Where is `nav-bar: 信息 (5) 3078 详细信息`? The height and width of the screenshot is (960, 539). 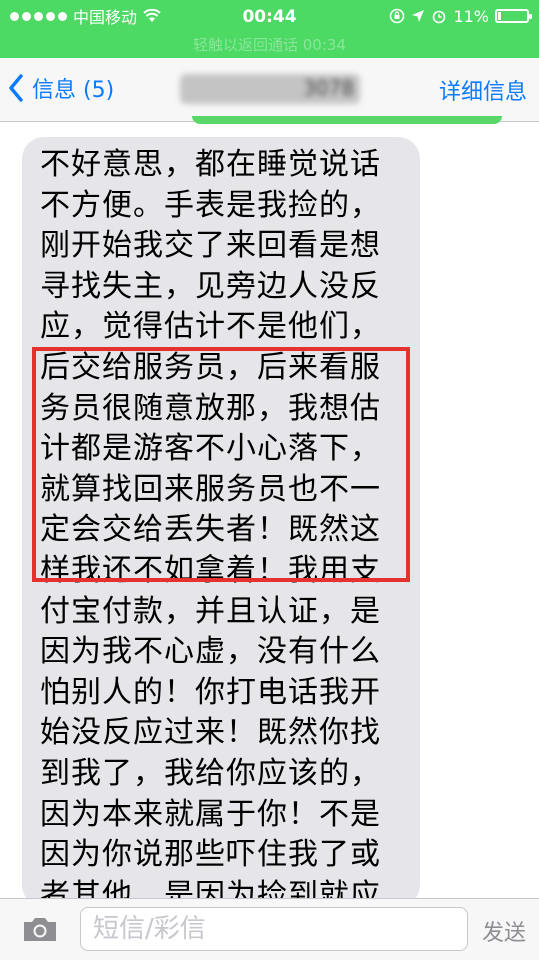 nav-bar: 信息 (5) 3078 详细信息 is located at coordinates (269, 90).